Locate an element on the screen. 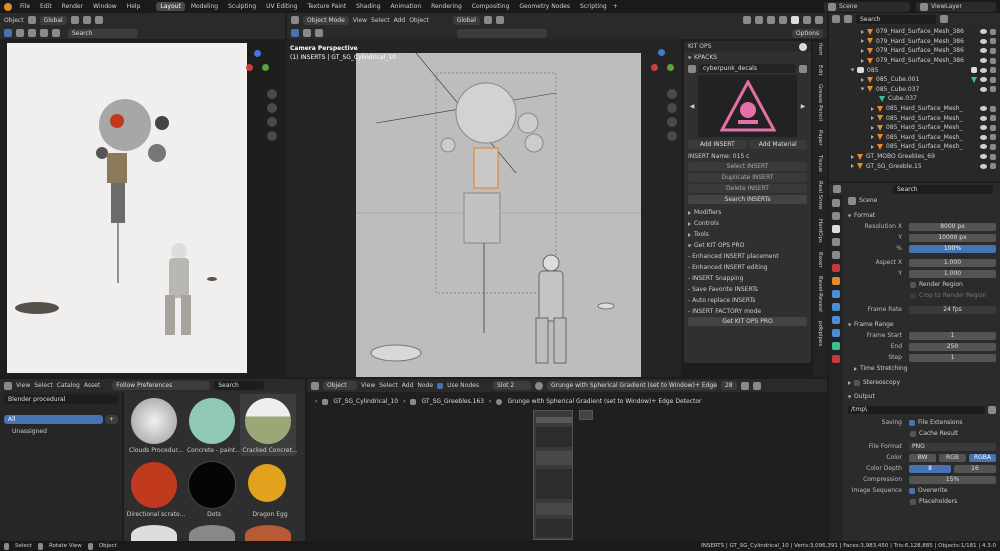  depth-16: 16 is located at coordinates (975, 468).